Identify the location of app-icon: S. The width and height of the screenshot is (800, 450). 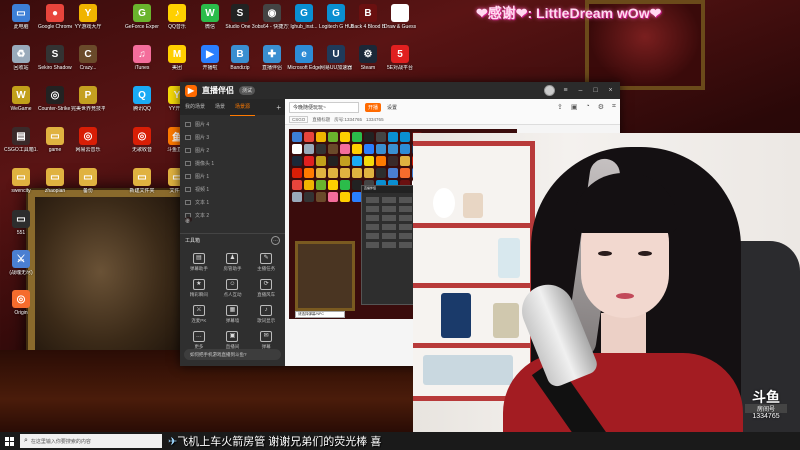
(55, 54).